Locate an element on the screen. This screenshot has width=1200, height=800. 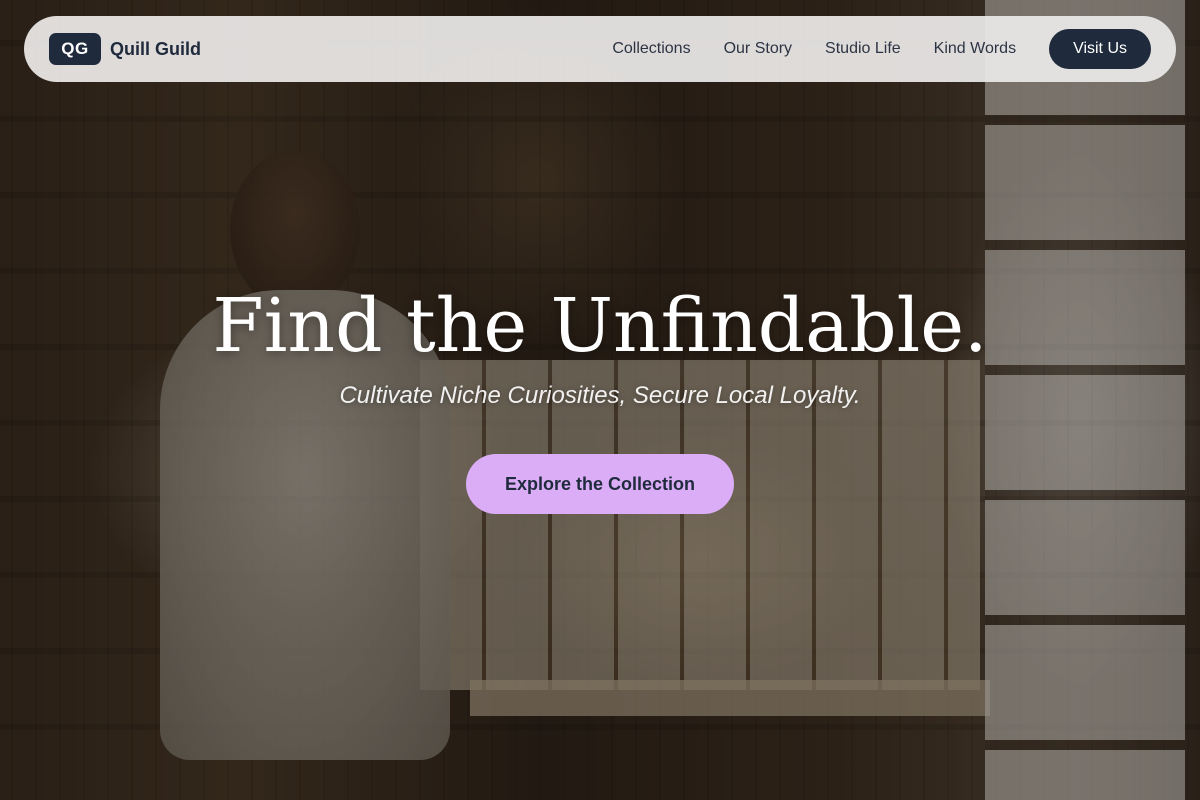
nav-link-collections: Collections is located at coordinates (651, 49).